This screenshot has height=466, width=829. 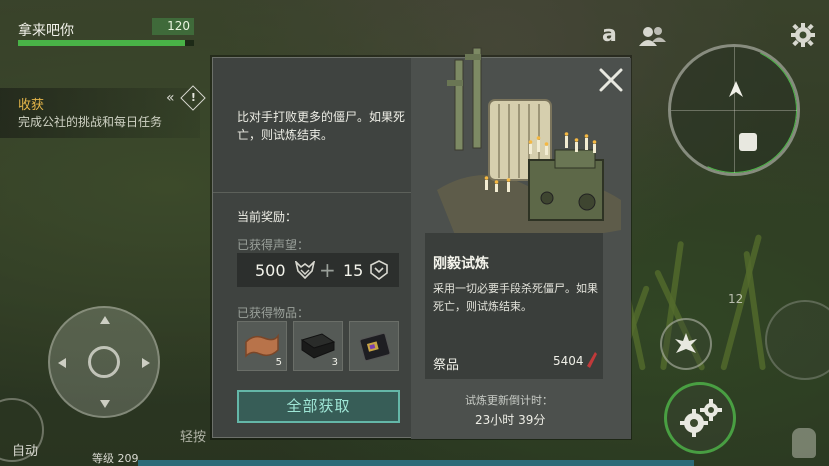 What do you see at coordinates (510, 420) in the screenshot?
I see `countdown-value: 23小时 39分` at bounding box center [510, 420].